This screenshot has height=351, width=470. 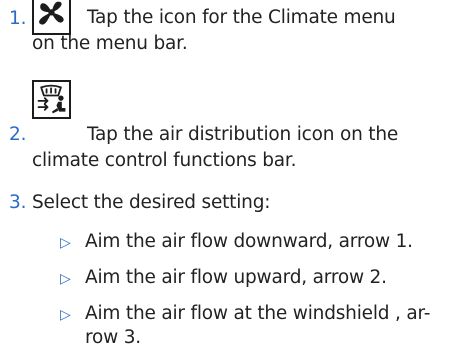 I want to click on option-text-line-2: row 3., so click(x=113, y=337).